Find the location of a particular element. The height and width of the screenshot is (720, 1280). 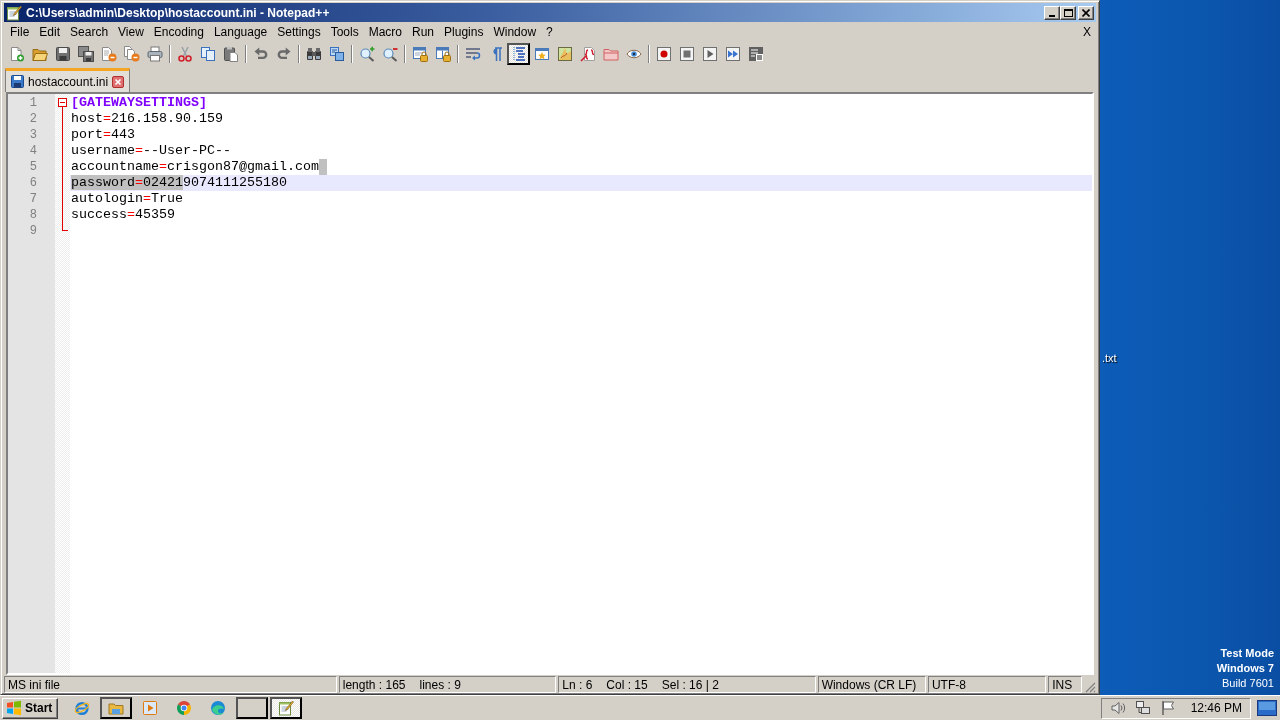

code-line: host=216.158.90.159 is located at coordinates (147, 119).